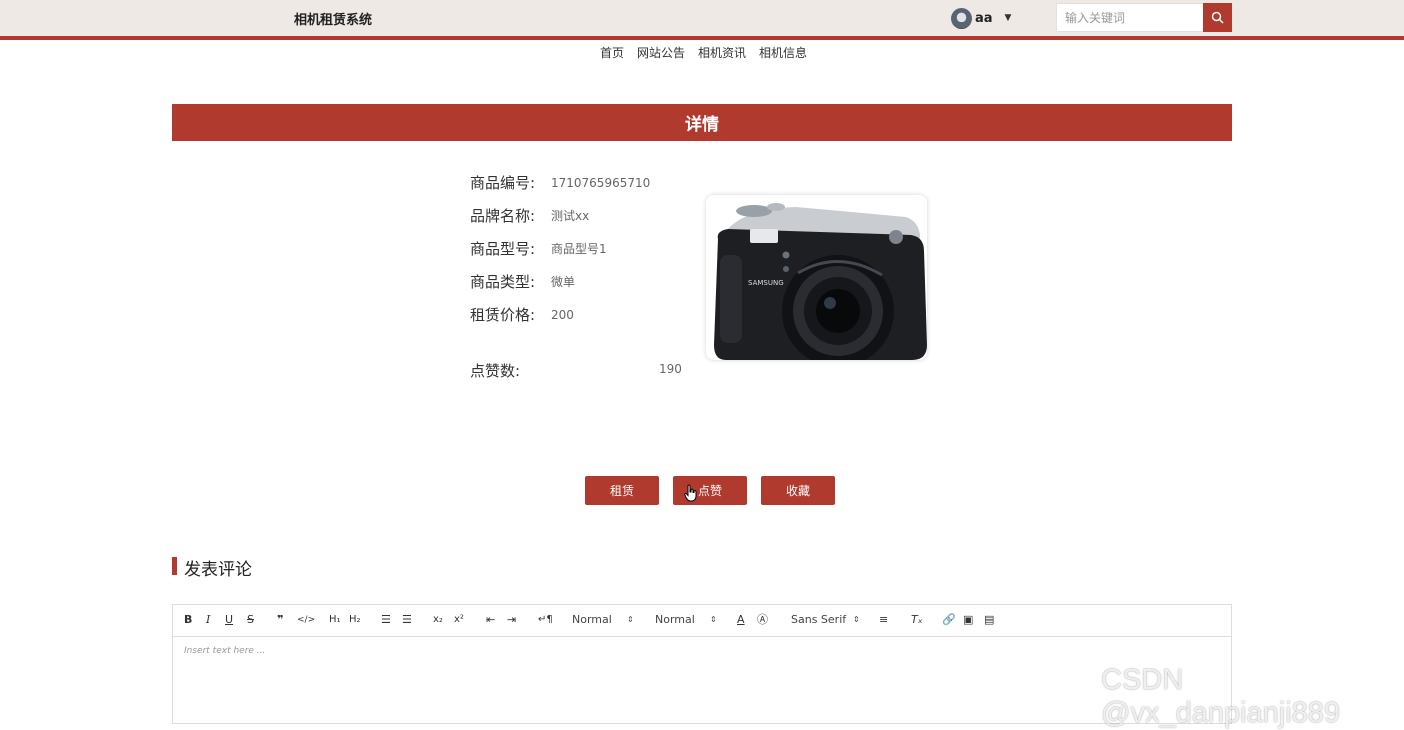 The width and height of the screenshot is (1404, 730). I want to click on nav-announcements: 网站公告, so click(661, 52).